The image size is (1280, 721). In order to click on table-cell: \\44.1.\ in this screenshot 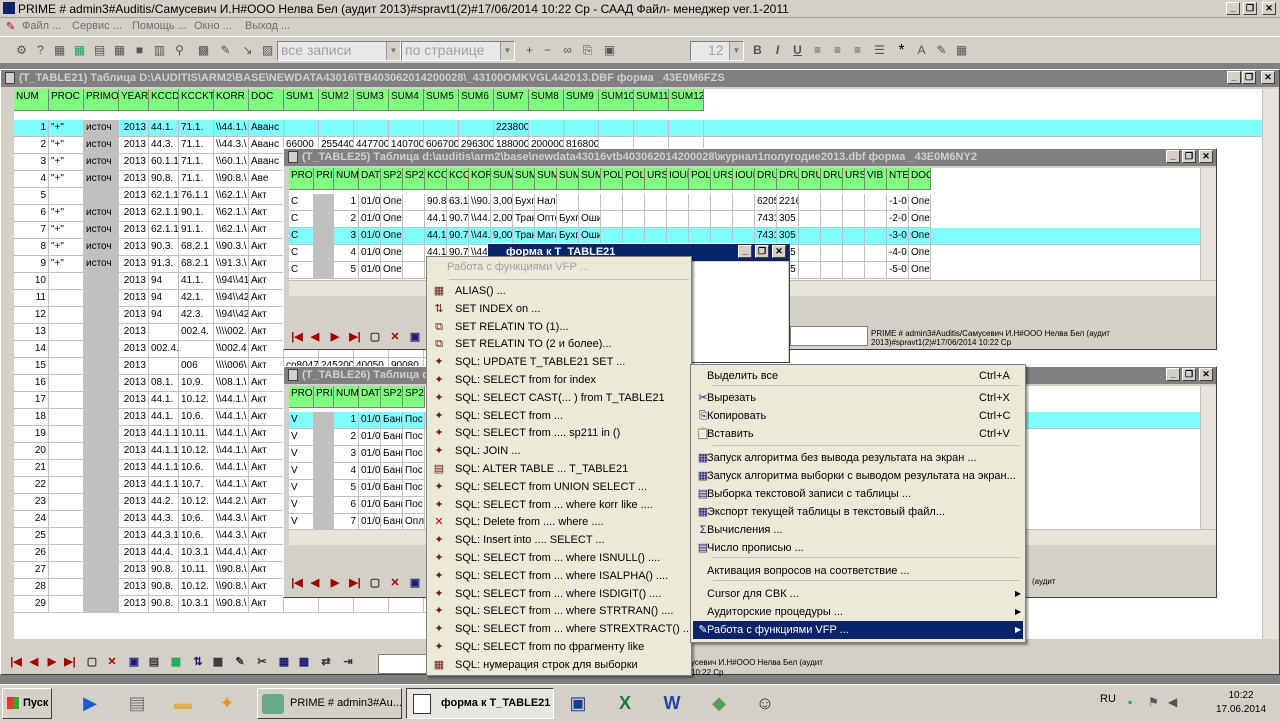, I will do `click(231, 451)`.